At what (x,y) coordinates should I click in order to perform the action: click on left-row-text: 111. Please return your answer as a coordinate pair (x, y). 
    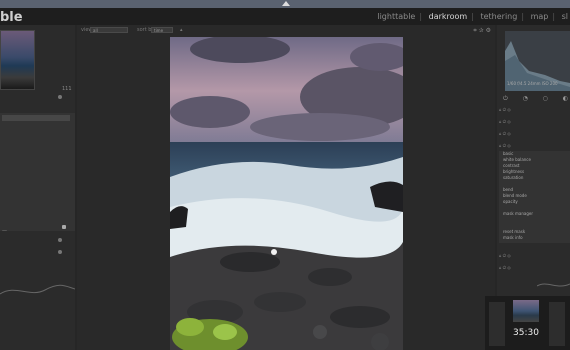
    Looking at the image, I should click on (67, 89).